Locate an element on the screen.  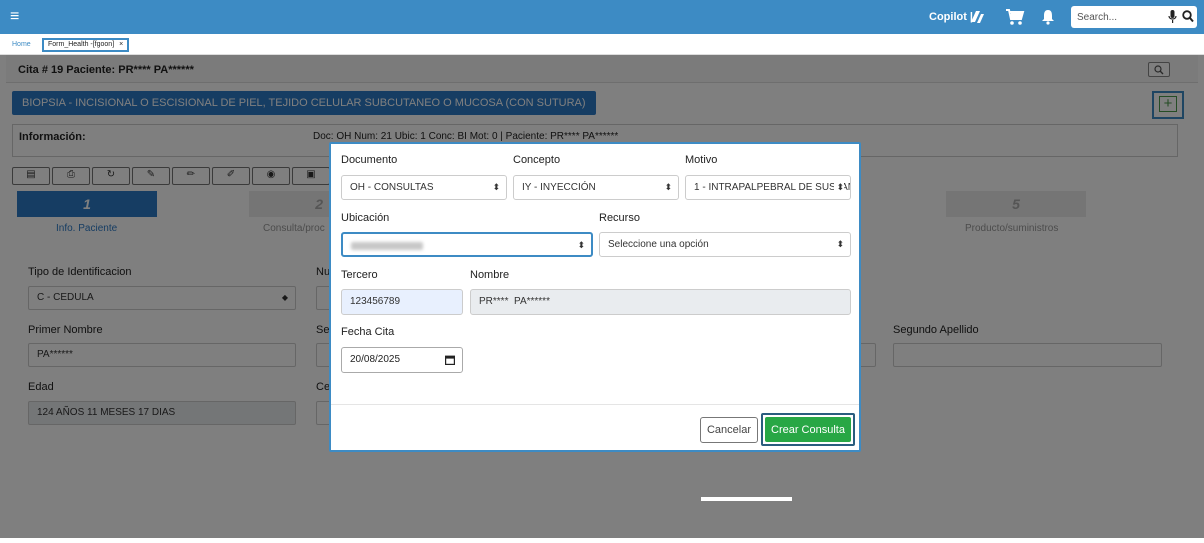
hamburger-icon: ≡ is located at coordinates (14, 17).